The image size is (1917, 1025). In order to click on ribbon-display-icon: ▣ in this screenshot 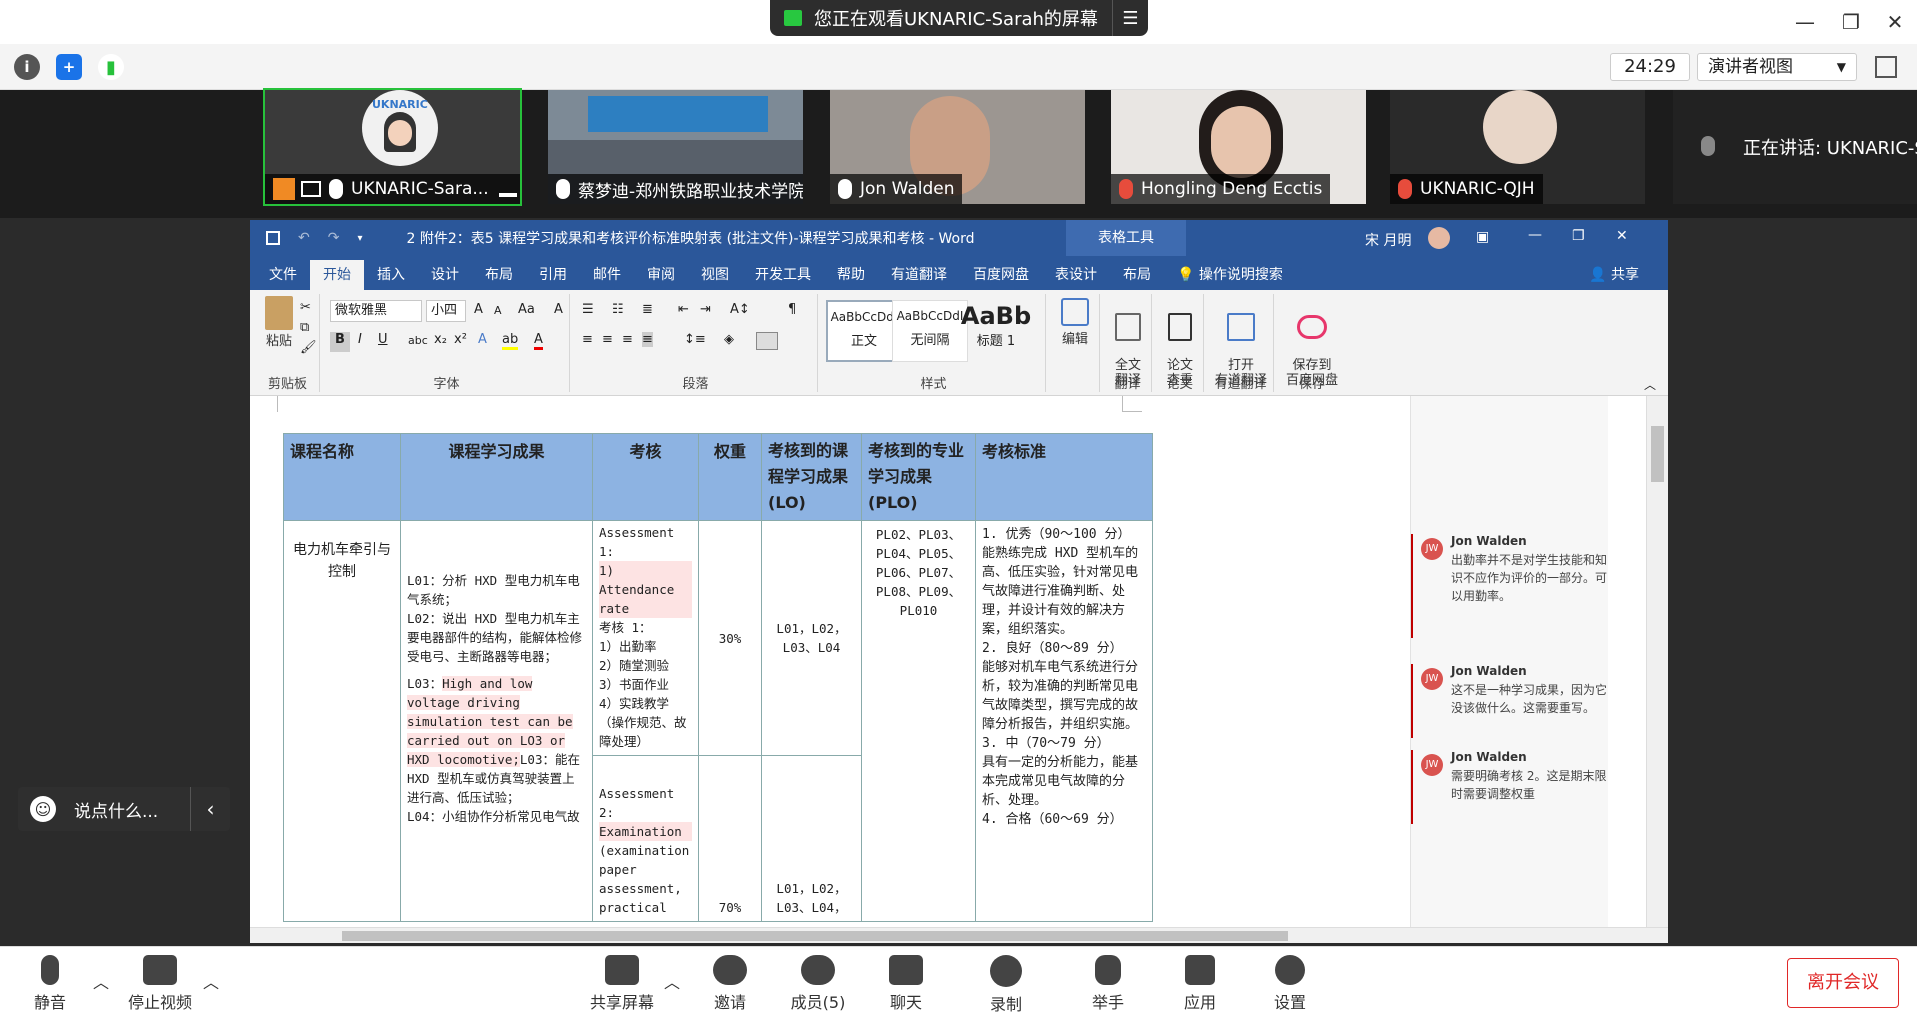, I will do `click(1482, 237)`.